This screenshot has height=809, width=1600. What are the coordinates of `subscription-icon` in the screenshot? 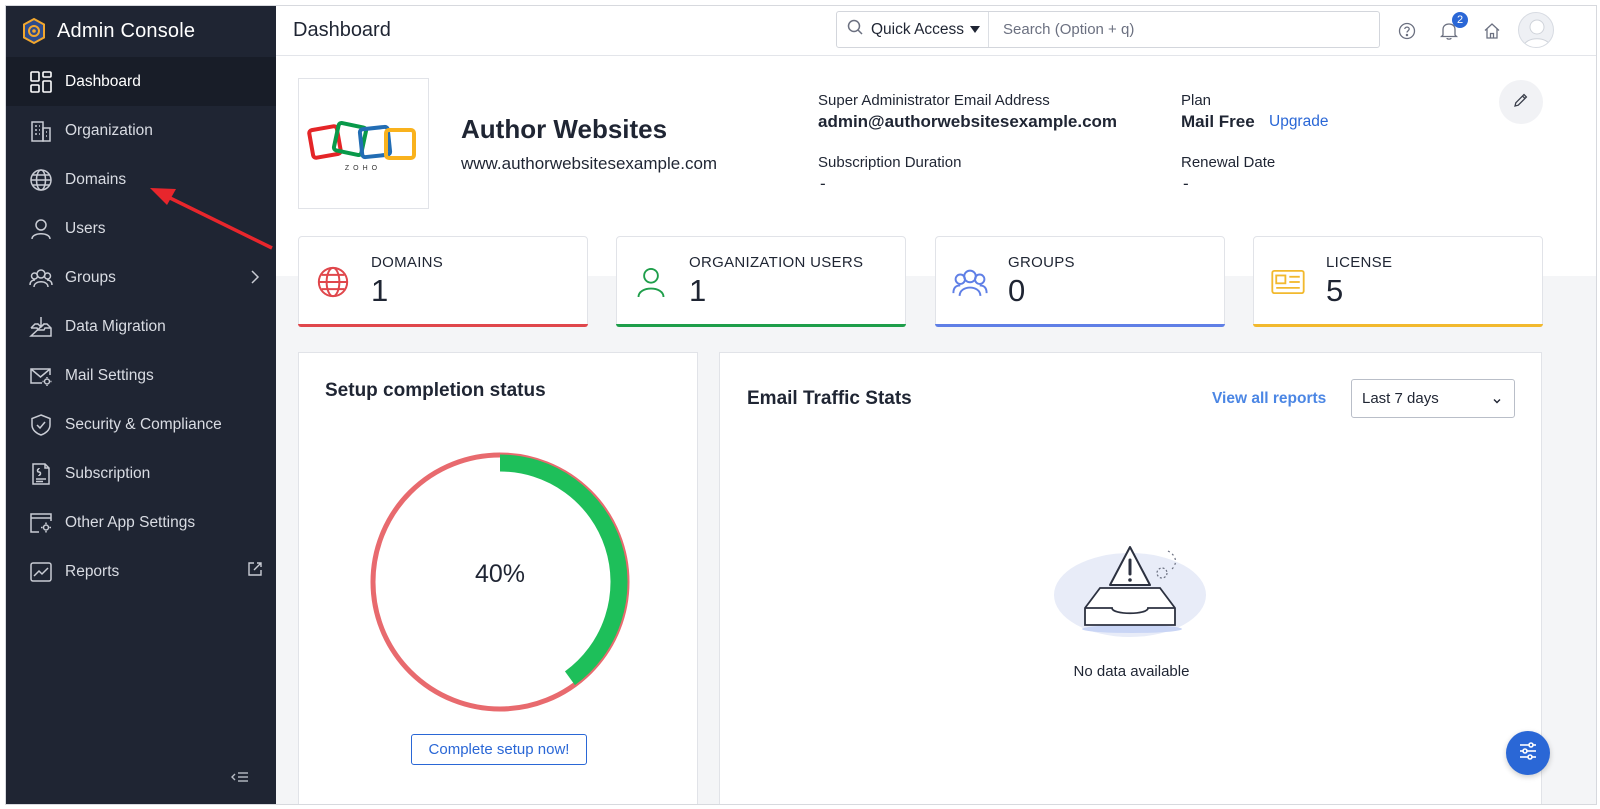 It's located at (41, 474).